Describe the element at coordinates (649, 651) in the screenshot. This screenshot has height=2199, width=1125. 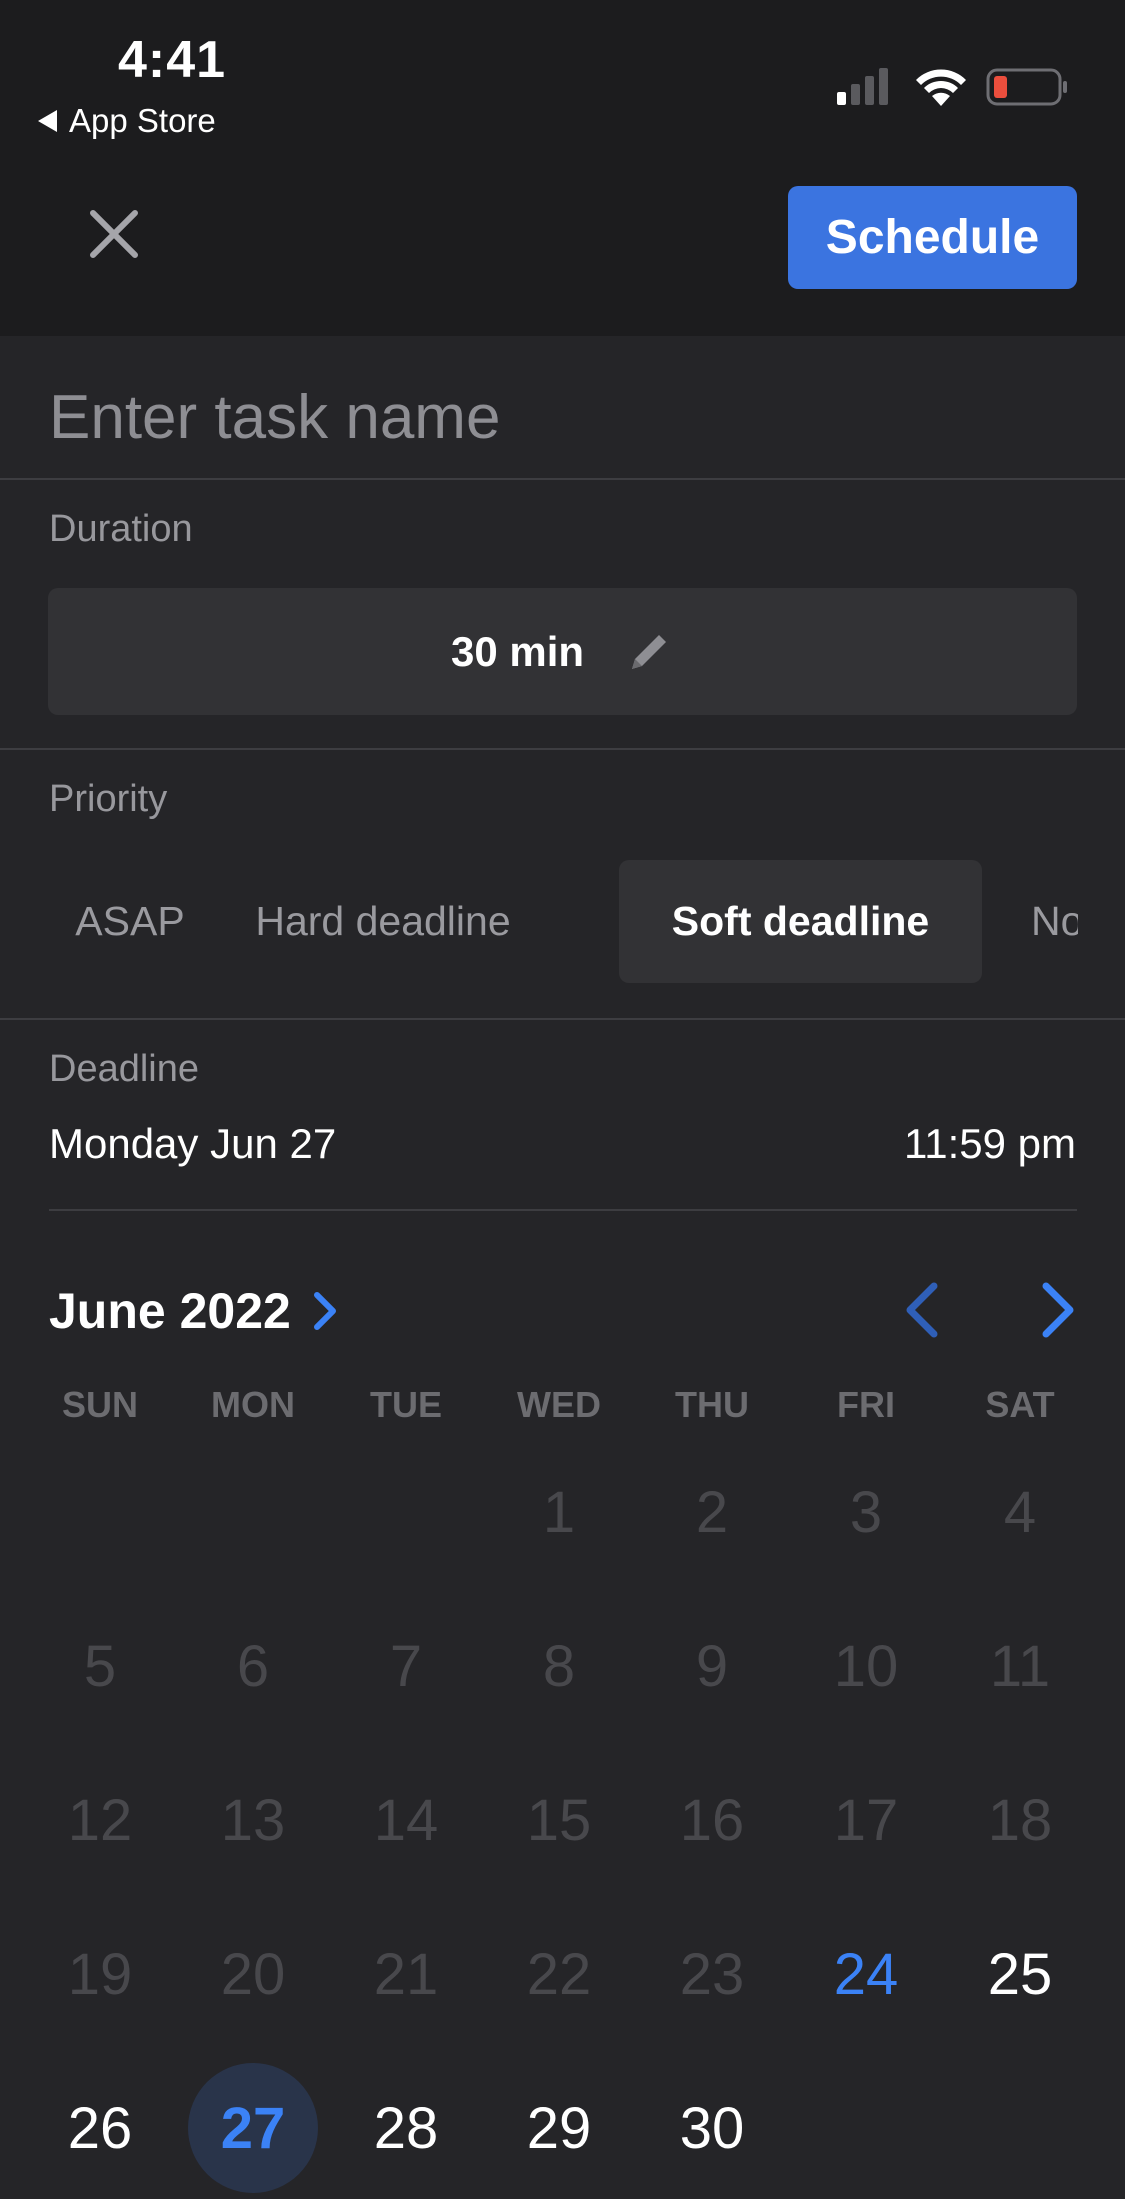
I see `pencil-icon` at that location.